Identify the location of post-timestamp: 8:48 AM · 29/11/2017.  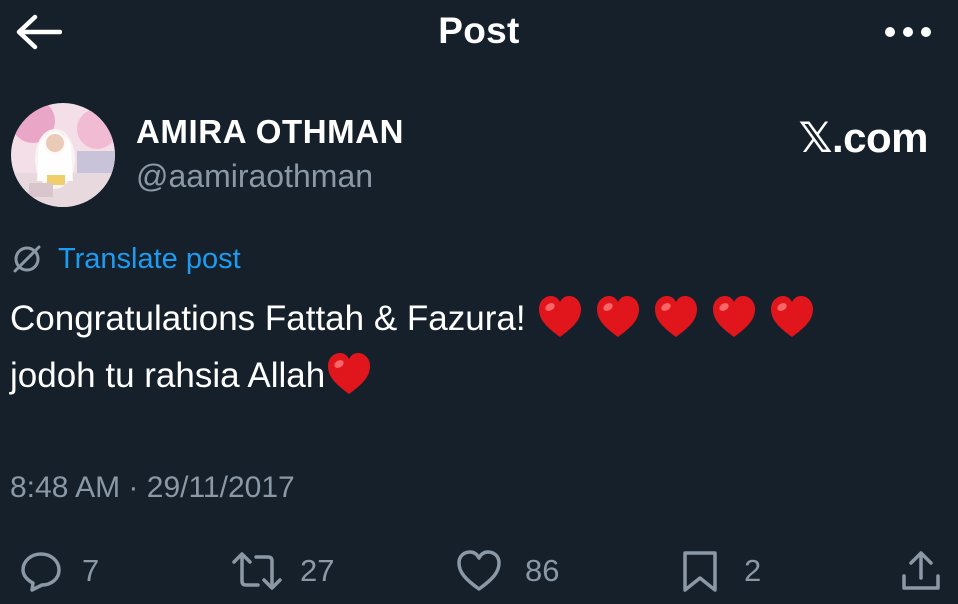
(152, 488).